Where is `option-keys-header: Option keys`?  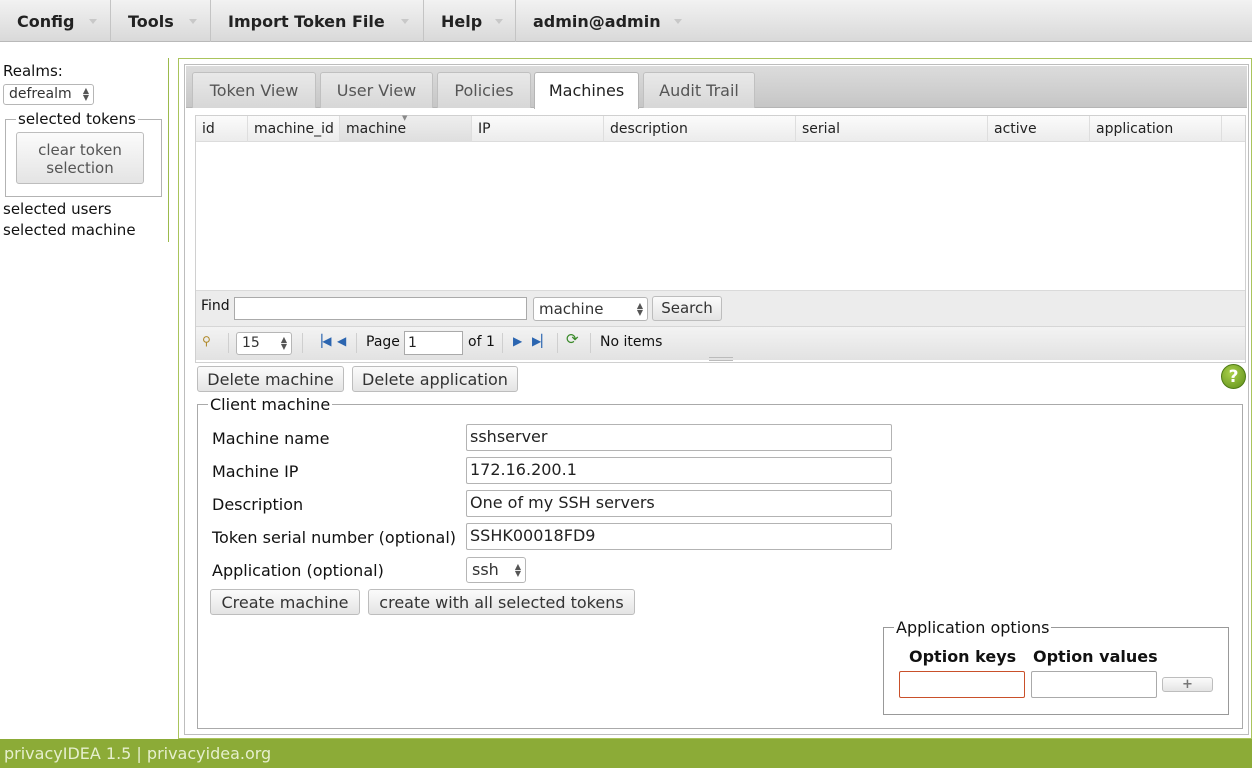 option-keys-header: Option keys is located at coordinates (963, 656).